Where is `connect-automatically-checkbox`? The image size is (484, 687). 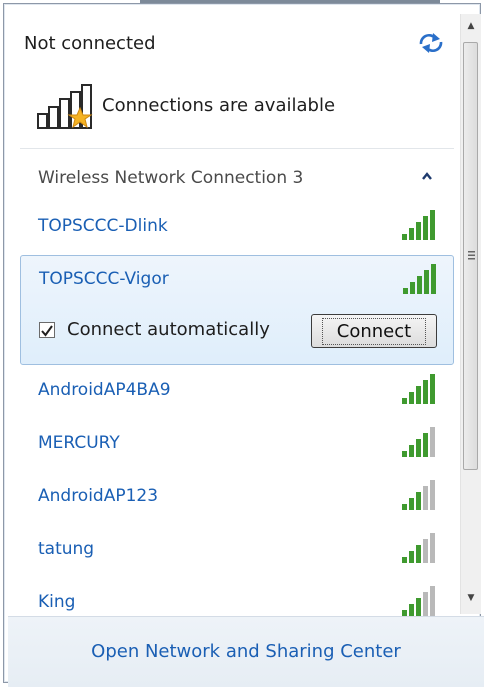
connect-automatically-checkbox is located at coordinates (47, 330).